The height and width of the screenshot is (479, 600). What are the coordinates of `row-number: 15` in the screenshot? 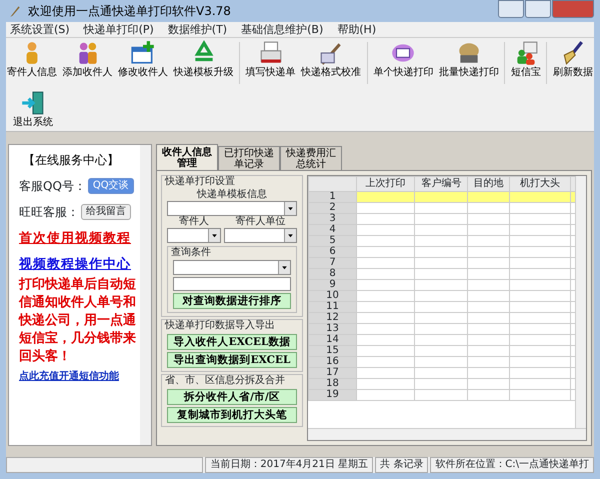 It's located at (332, 351).